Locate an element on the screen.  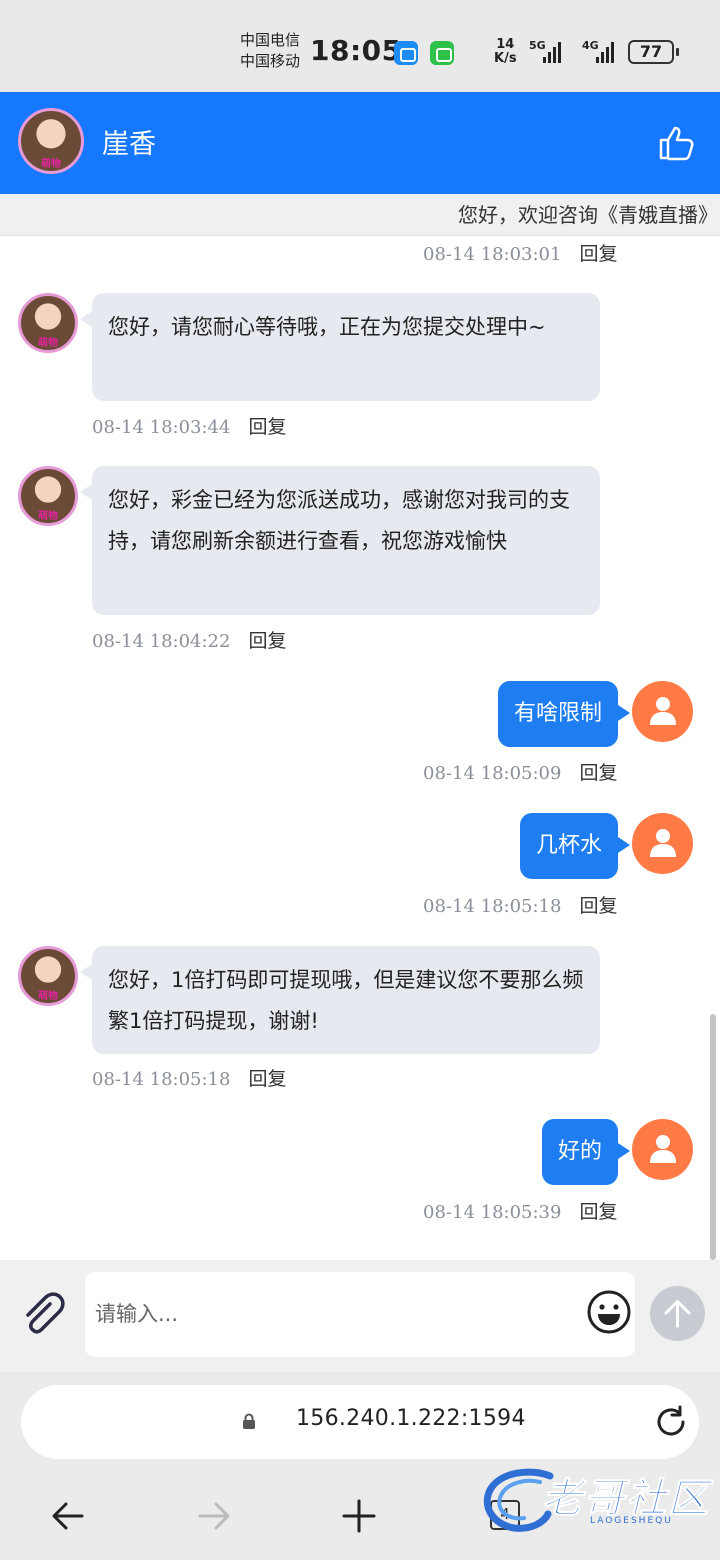
user-message-bubble: 好的 is located at coordinates (586, 1152).